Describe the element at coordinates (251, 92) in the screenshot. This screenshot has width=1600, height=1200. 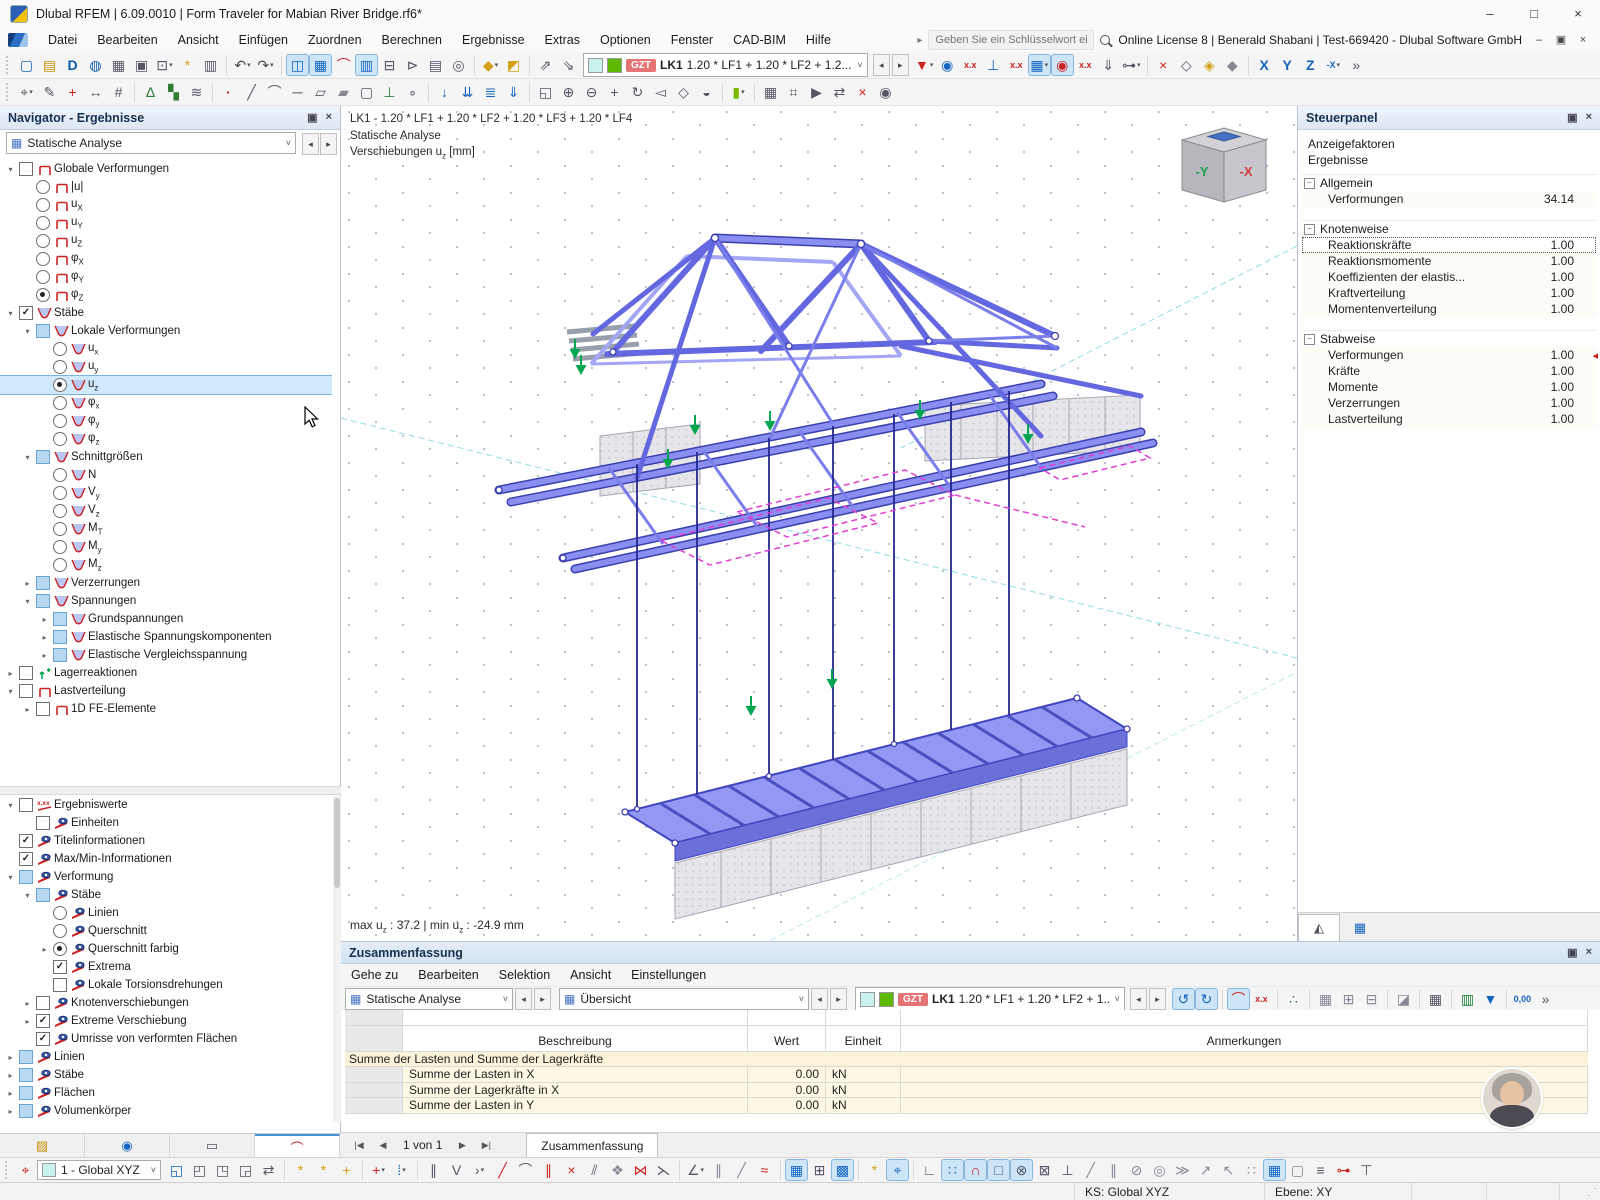
I see `new-line-button: ╱` at that location.